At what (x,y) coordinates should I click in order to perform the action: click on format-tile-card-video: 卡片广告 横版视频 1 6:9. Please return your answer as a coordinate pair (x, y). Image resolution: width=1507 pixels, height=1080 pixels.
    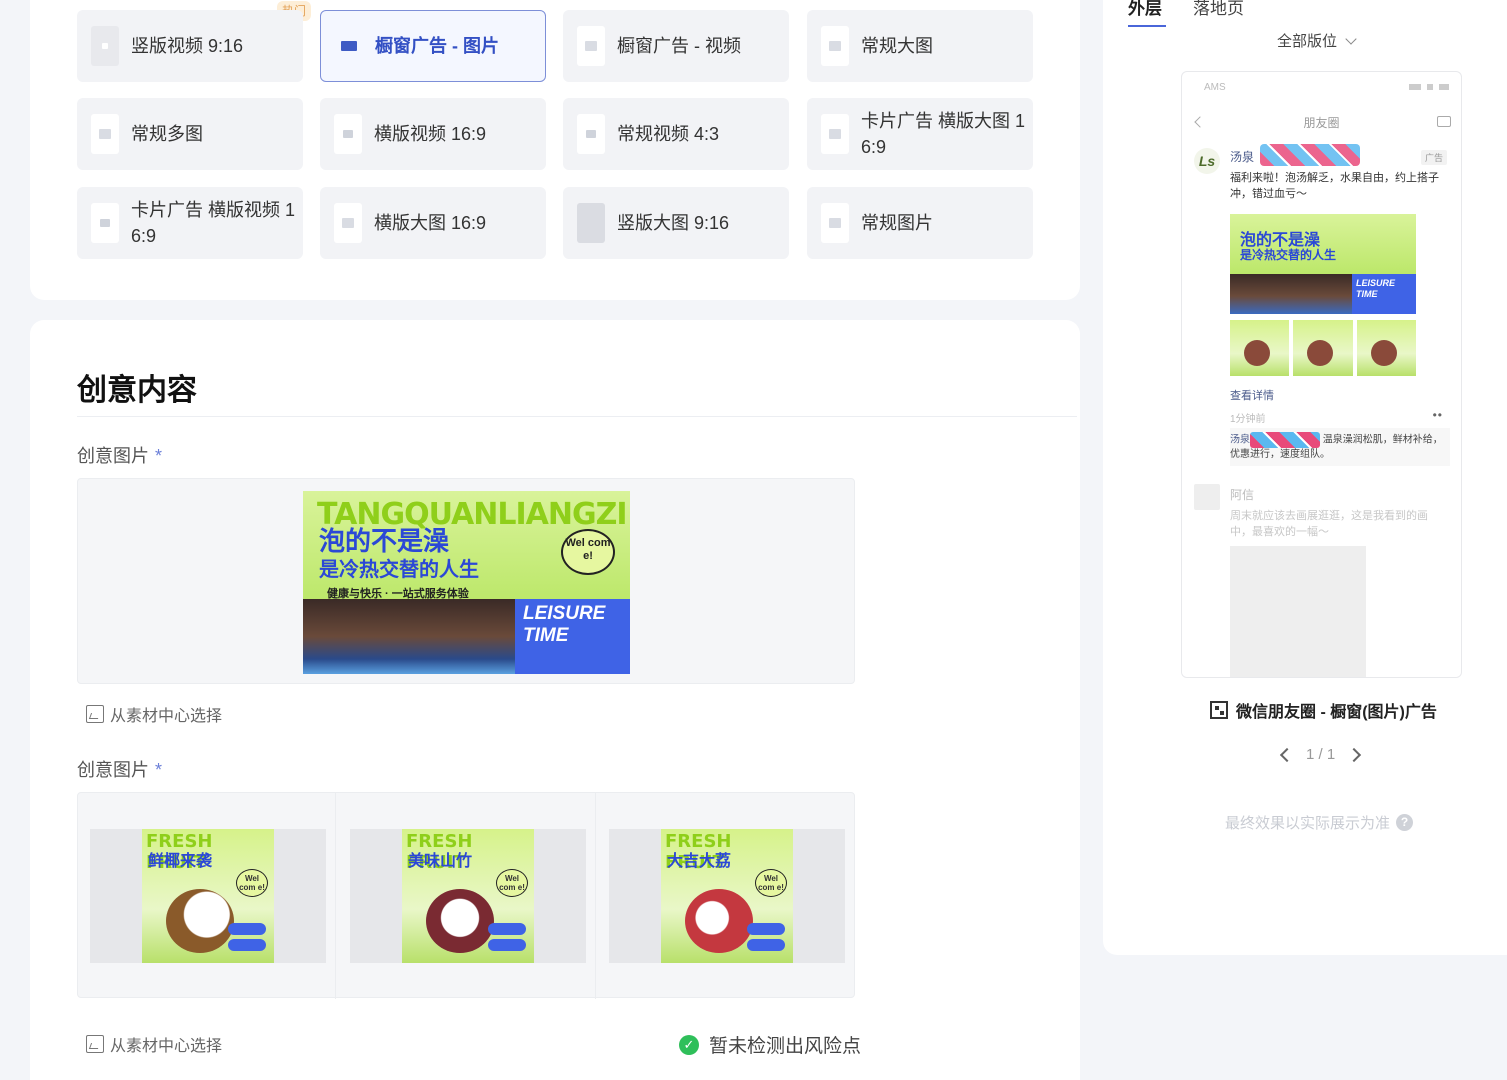
    Looking at the image, I should click on (190, 223).